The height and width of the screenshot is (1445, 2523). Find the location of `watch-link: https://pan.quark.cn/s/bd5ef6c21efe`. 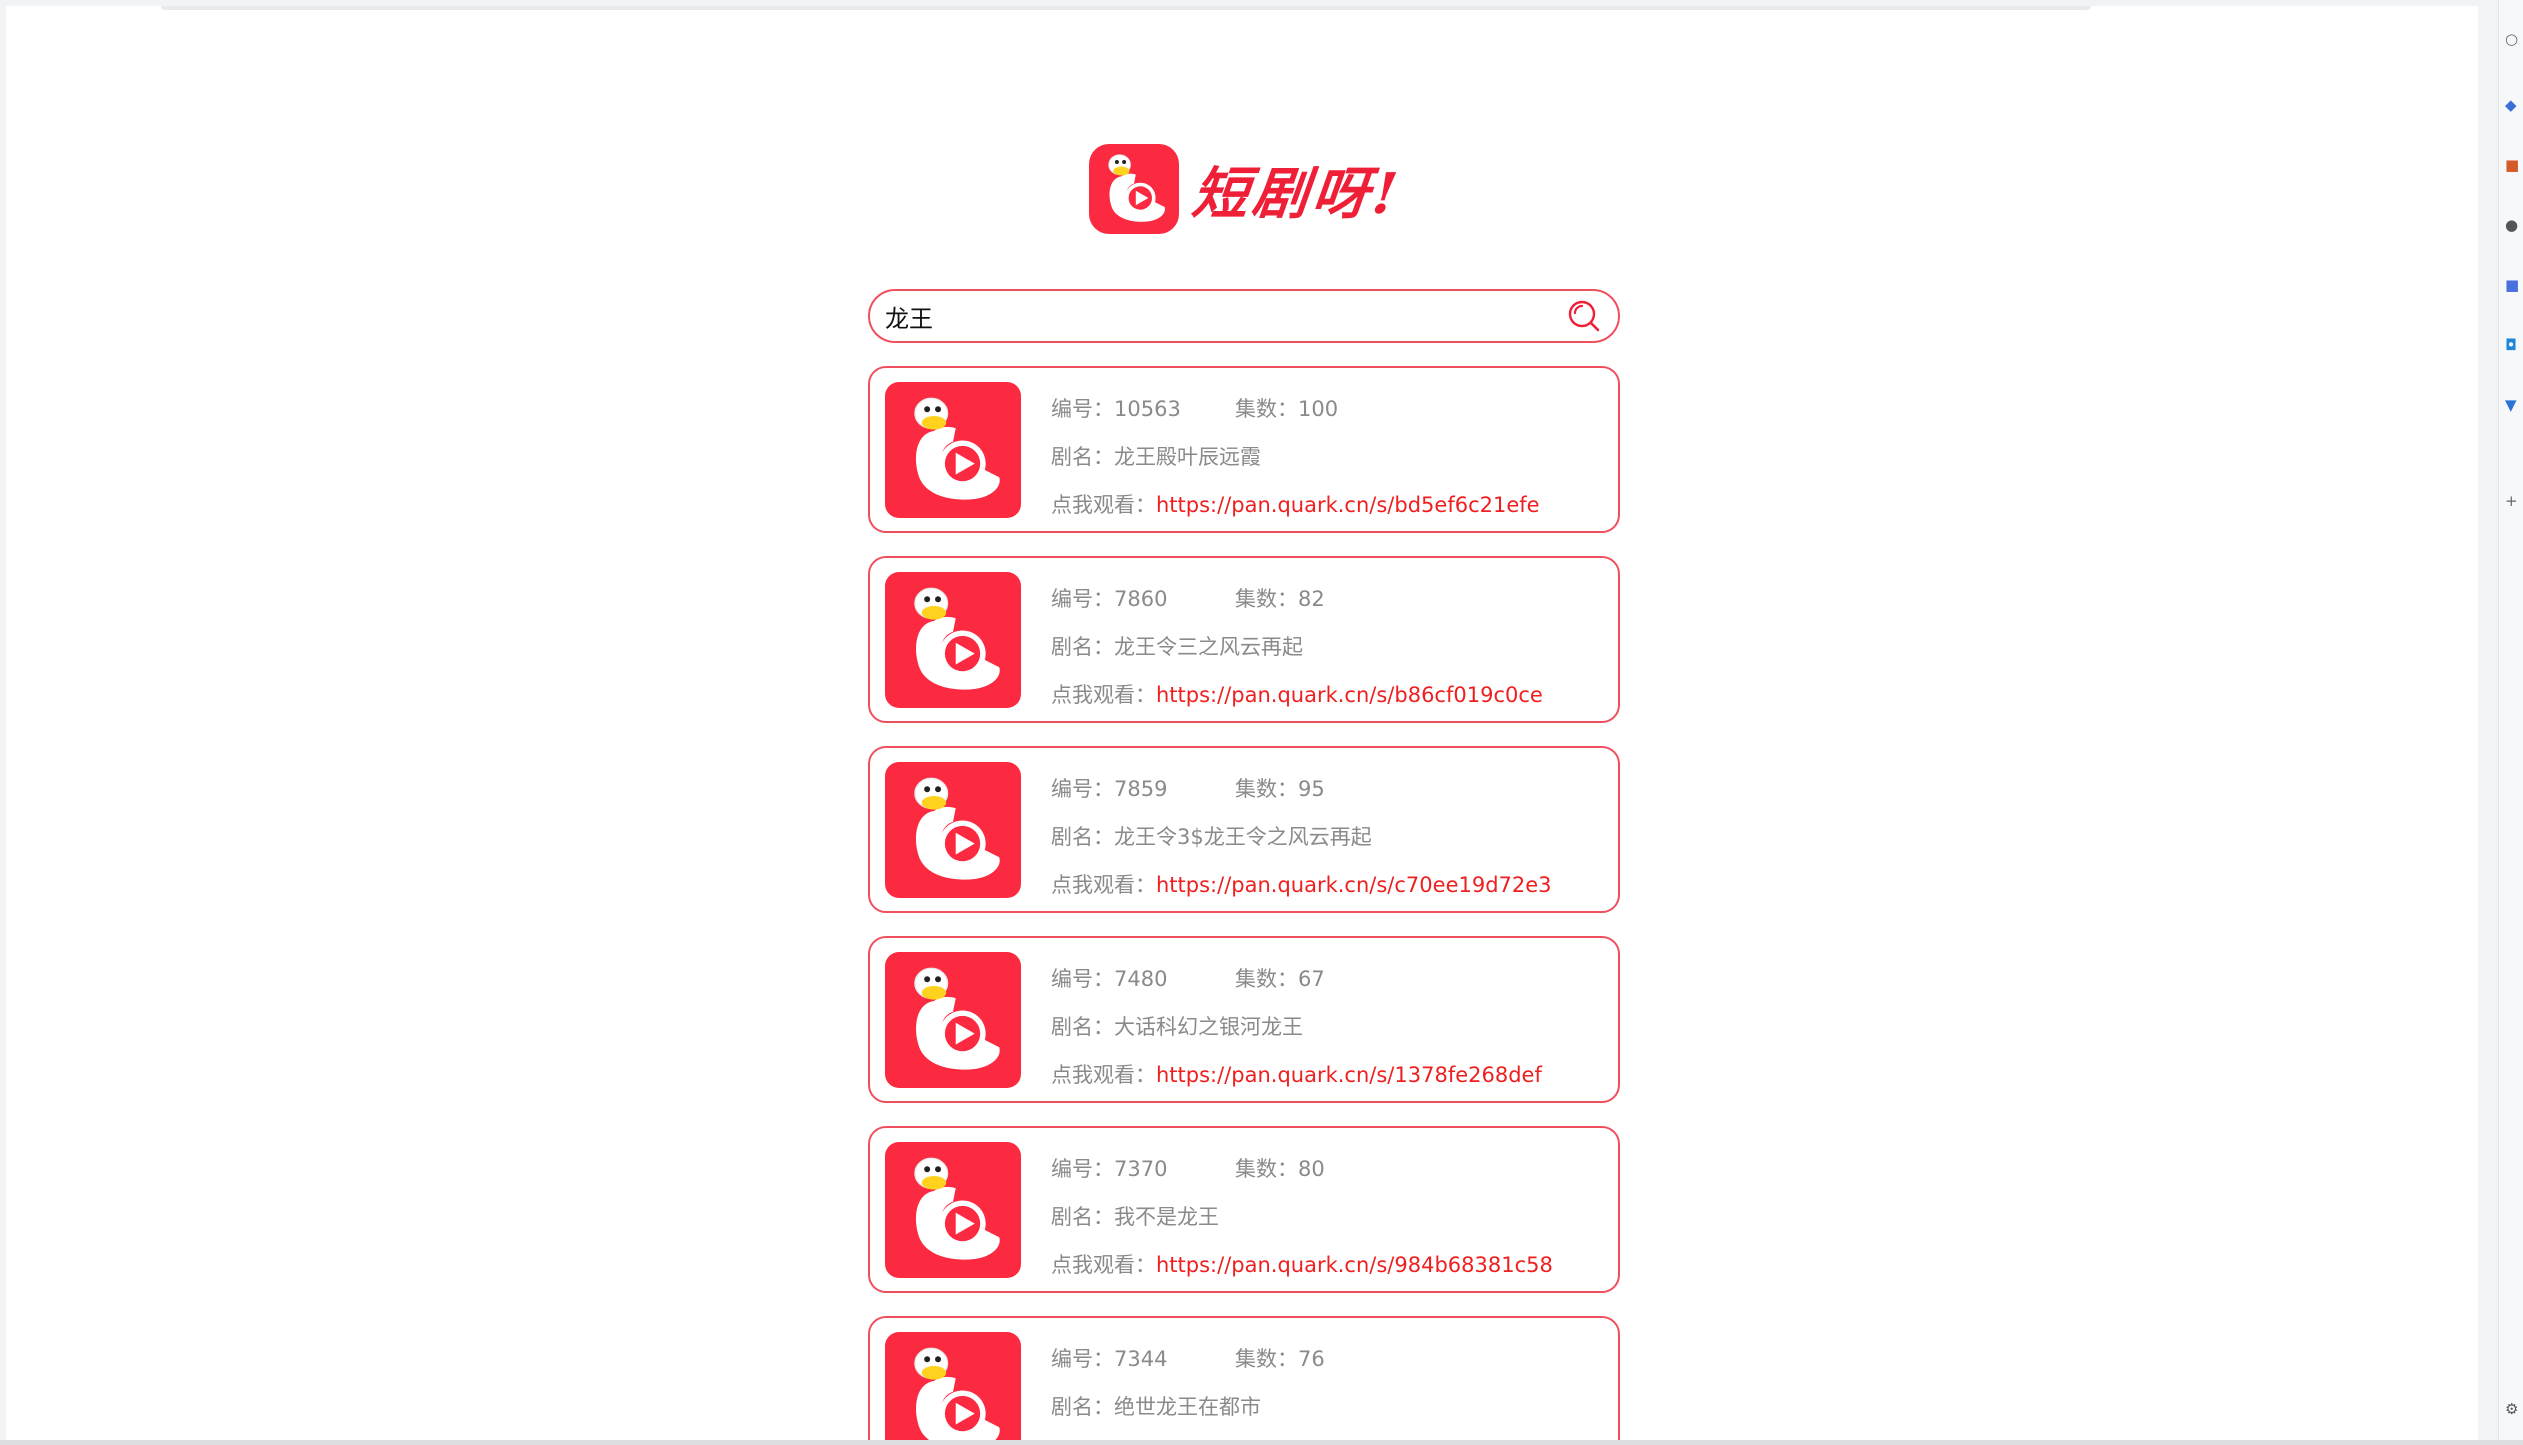

watch-link: https://pan.quark.cn/s/bd5ef6c21efe is located at coordinates (1348, 505).